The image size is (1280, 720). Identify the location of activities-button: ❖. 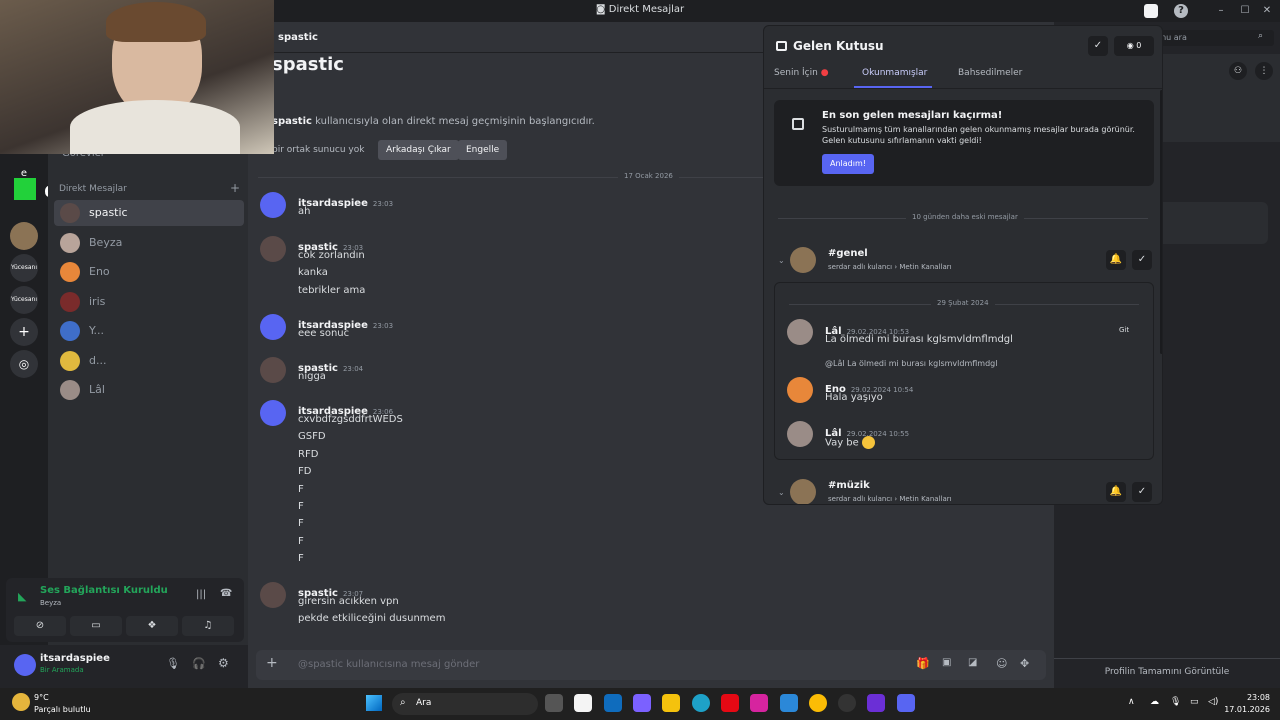
(152, 626).